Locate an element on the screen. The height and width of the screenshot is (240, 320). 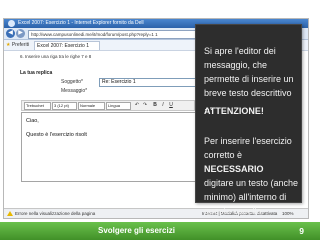
favorites-label: Preferiti is located at coordinates (20, 45).